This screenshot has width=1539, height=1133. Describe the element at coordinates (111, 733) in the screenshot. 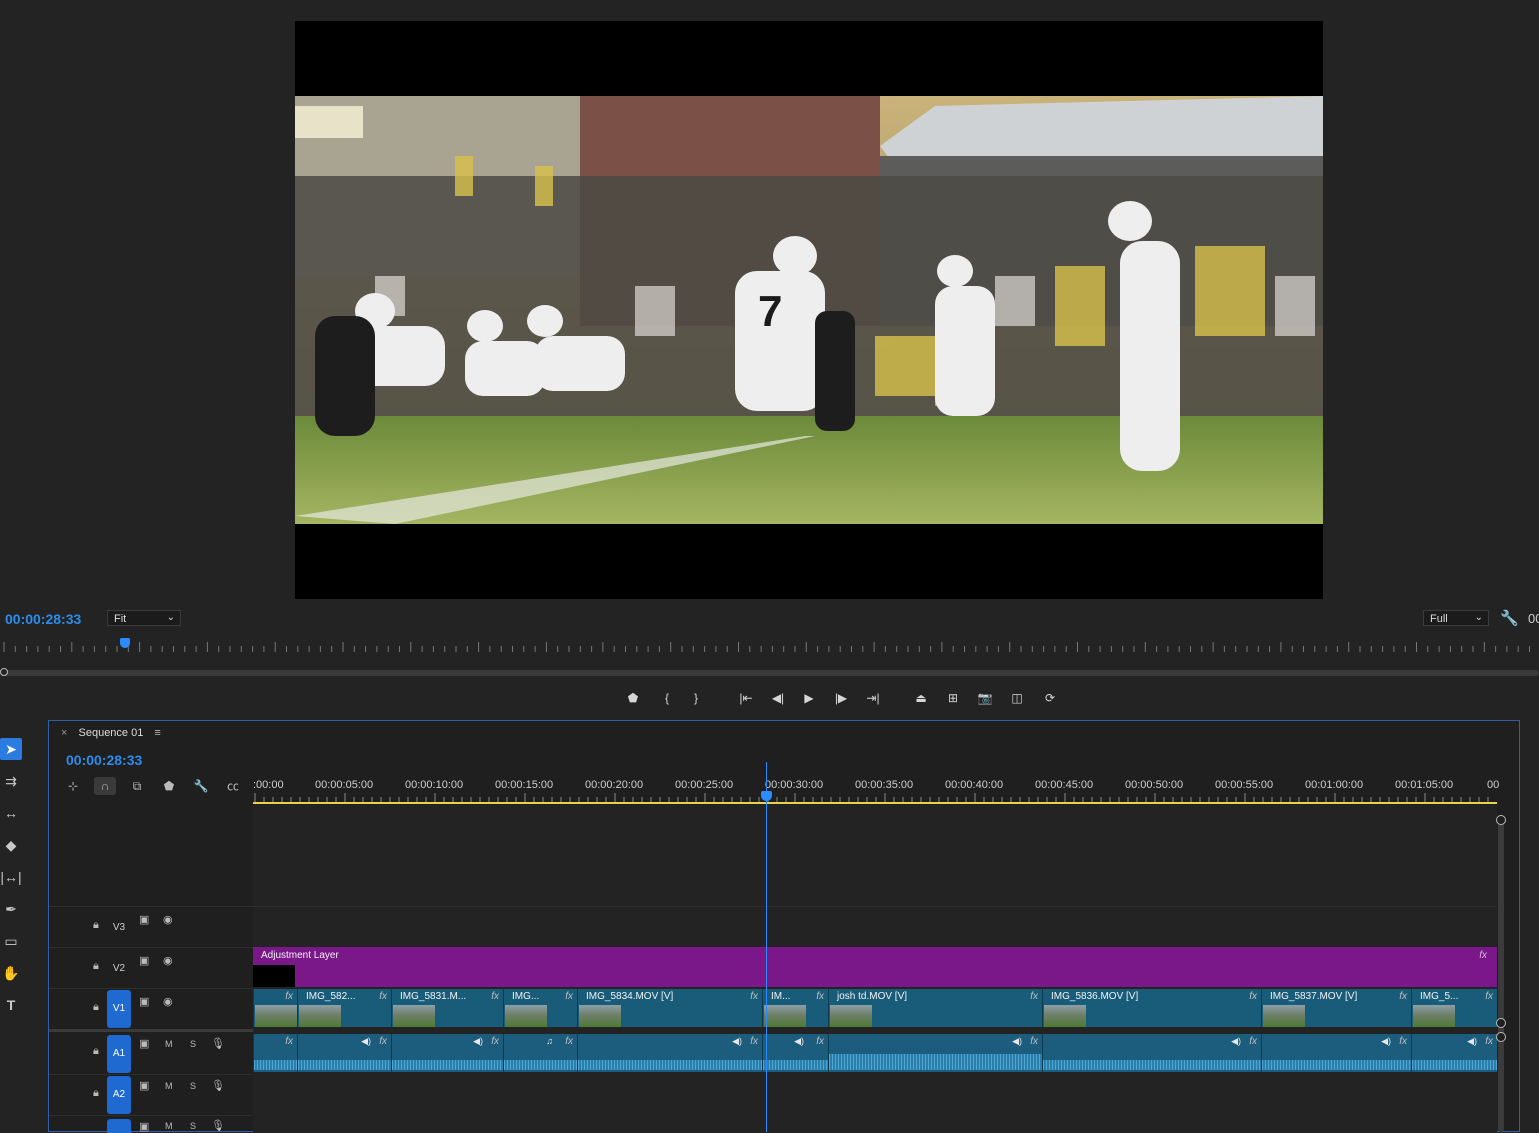

I see `sequence-tab: × Sequence 01 ≡` at that location.